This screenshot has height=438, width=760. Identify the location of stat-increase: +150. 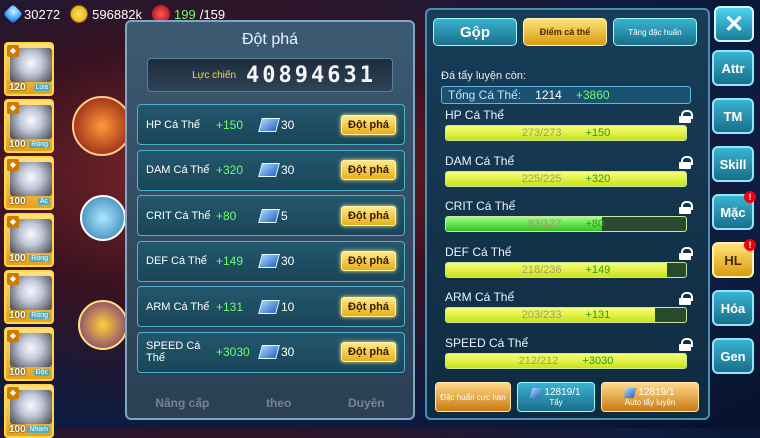
(230, 124).